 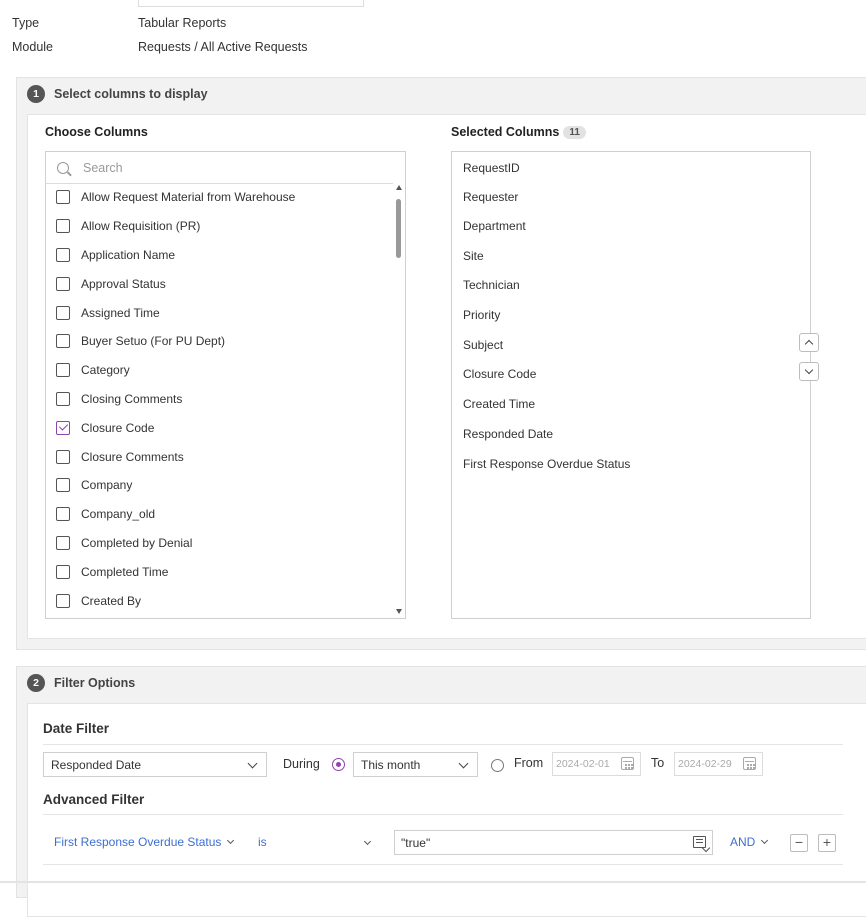 What do you see at coordinates (223, 47) in the screenshot?
I see `module-value: Requests / All Active Requests` at bounding box center [223, 47].